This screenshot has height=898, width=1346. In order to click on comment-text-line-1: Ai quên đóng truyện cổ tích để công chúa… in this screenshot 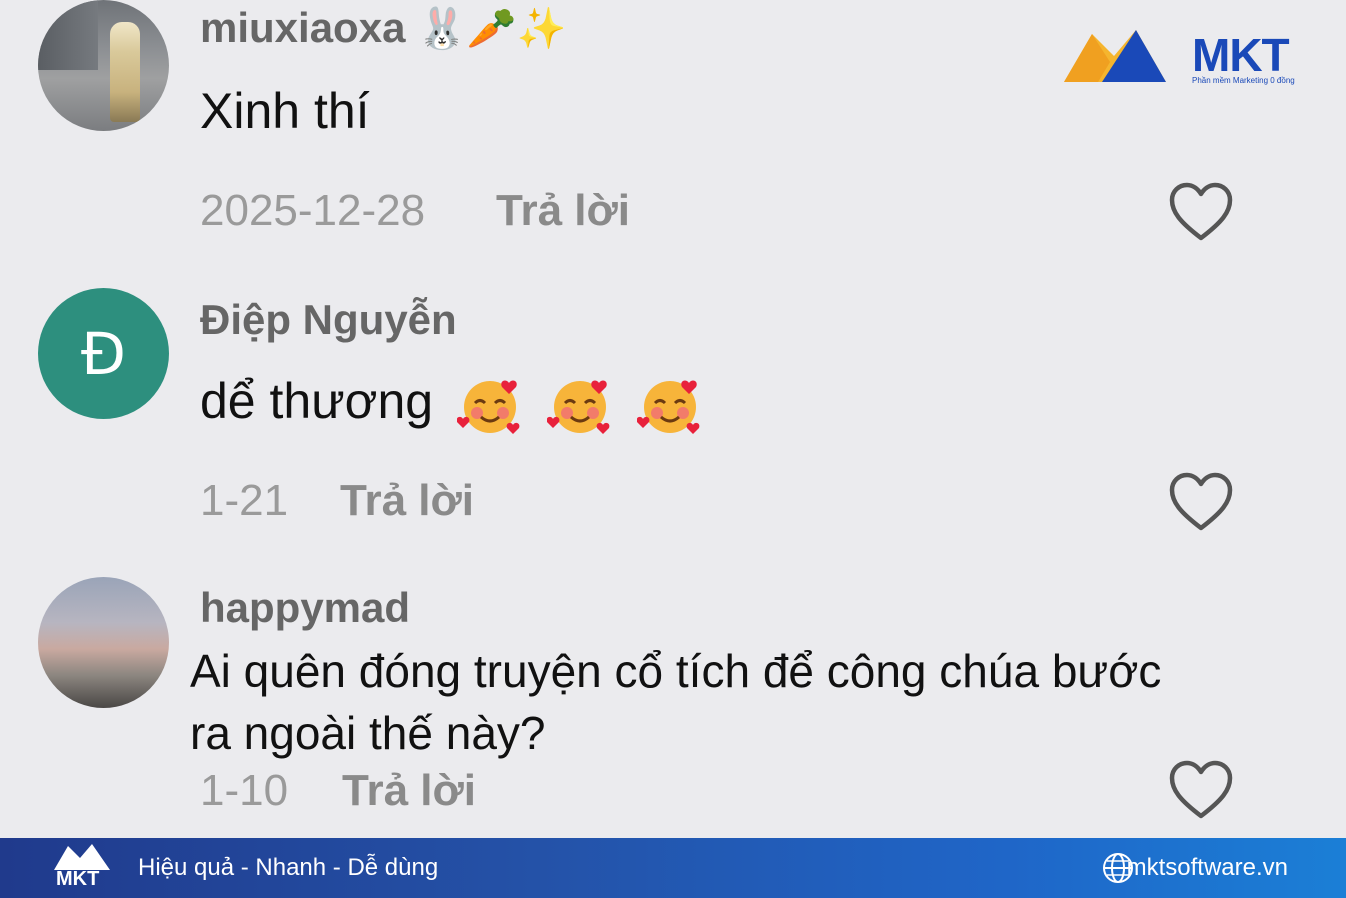, I will do `click(676, 671)`.